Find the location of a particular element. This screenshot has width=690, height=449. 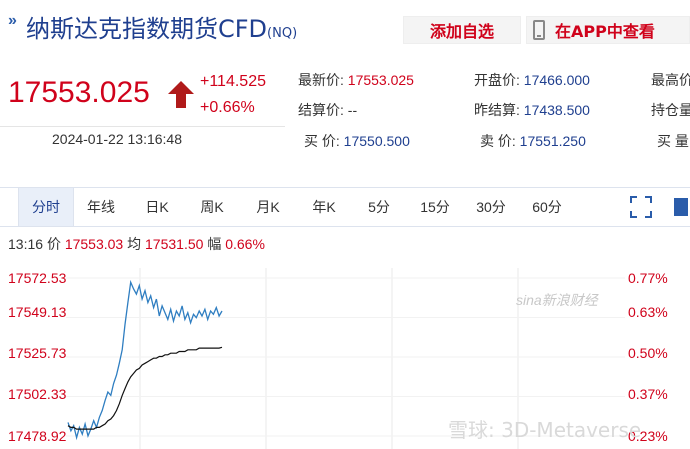

price-change-pct: +0.66% is located at coordinates (227, 107).